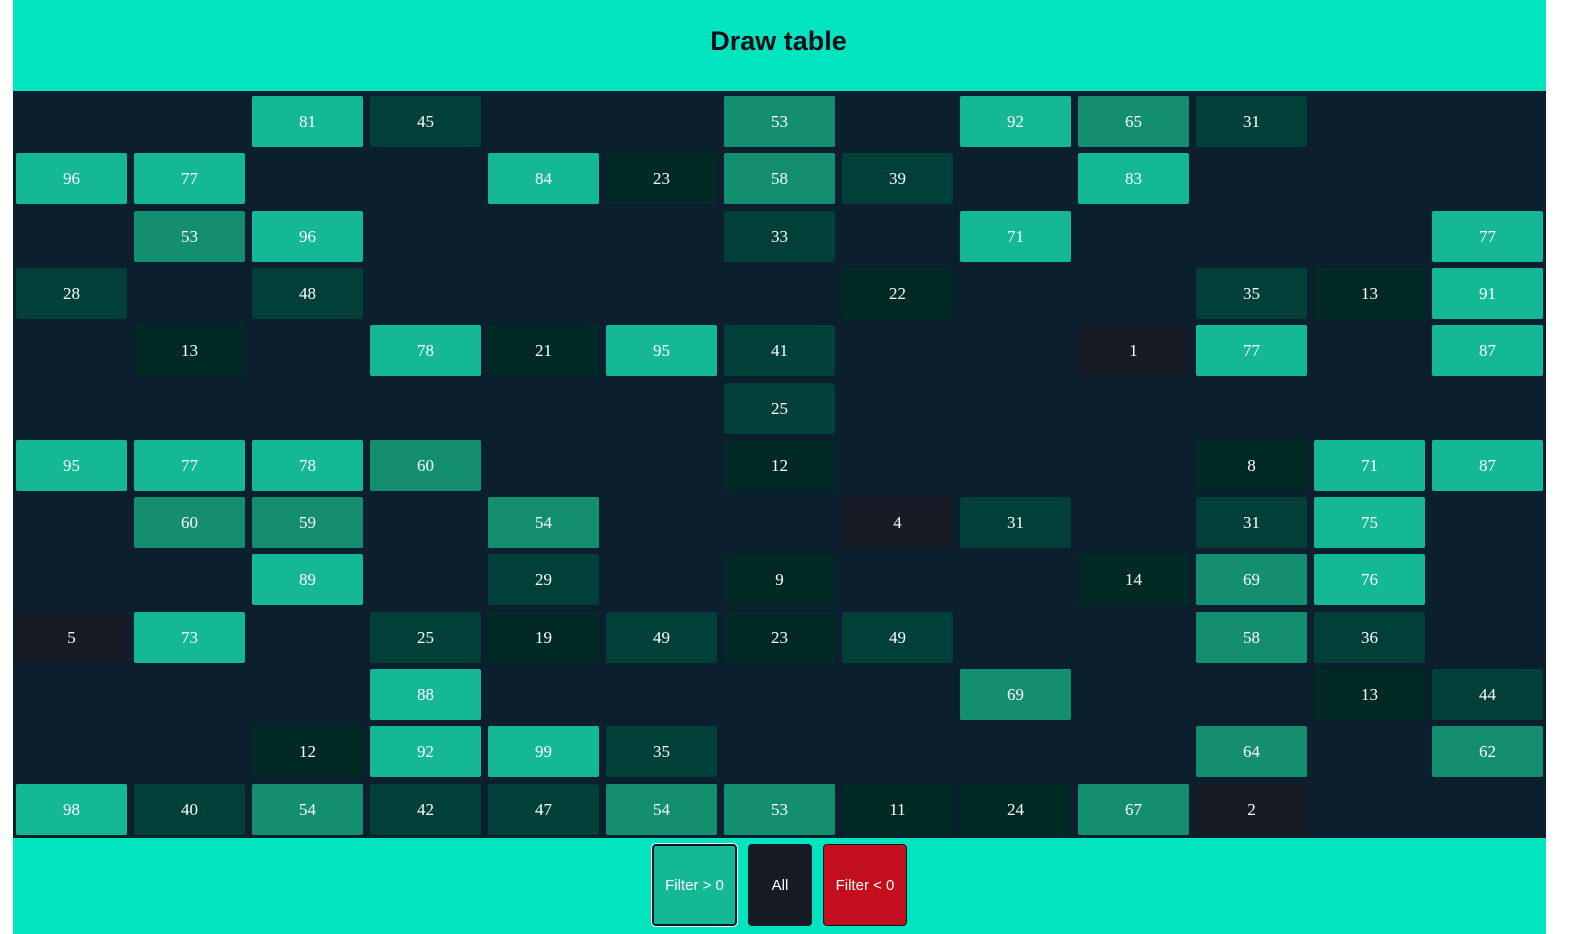 This screenshot has height=934, width=1571. Describe the element at coordinates (1251, 751) in the screenshot. I see `table-cell: 64` at that location.